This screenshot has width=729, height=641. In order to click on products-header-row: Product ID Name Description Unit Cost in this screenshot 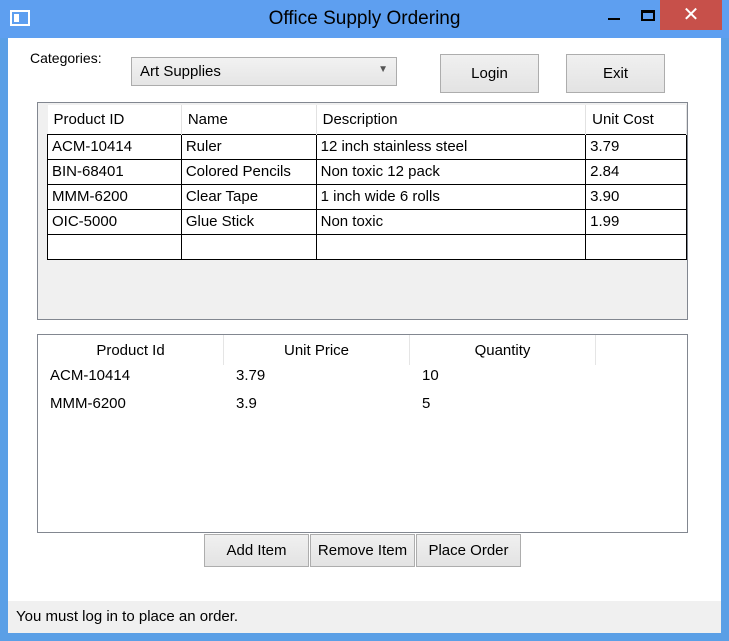, I will do `click(367, 119)`.